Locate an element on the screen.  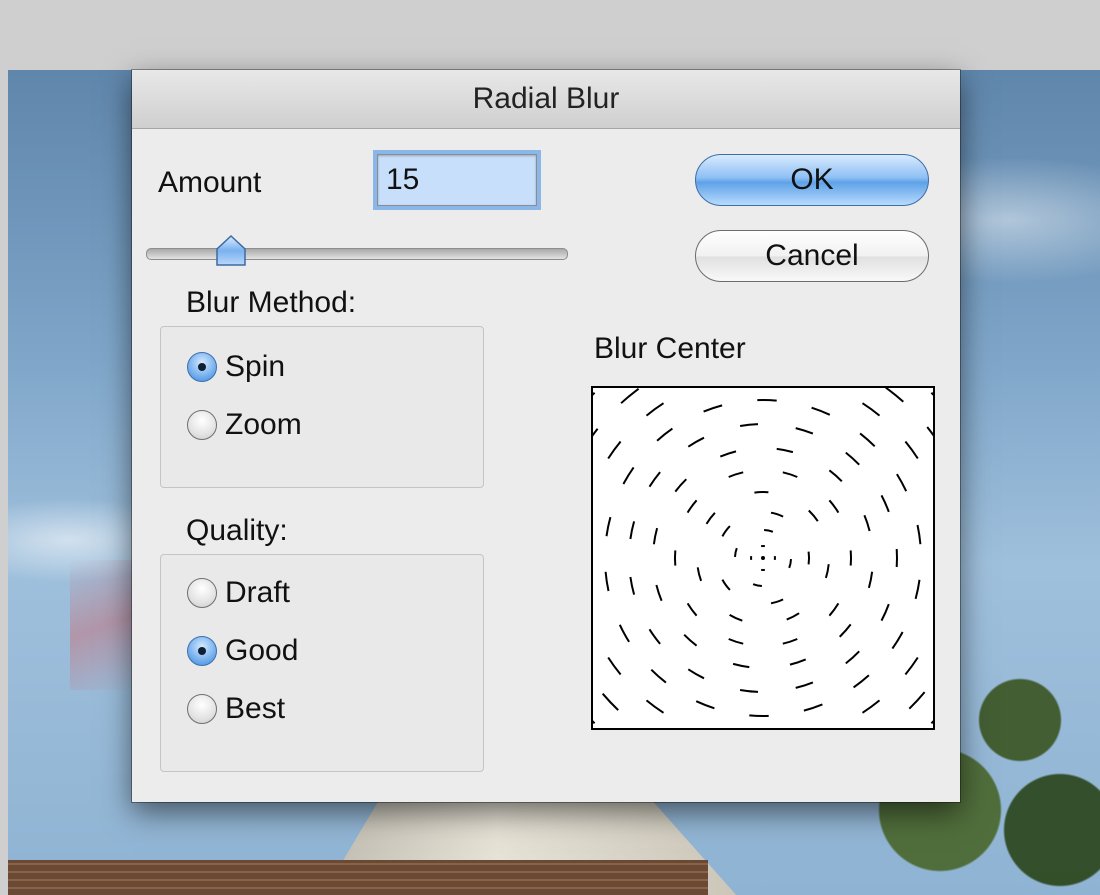
radio-label: Spin is located at coordinates (255, 366).